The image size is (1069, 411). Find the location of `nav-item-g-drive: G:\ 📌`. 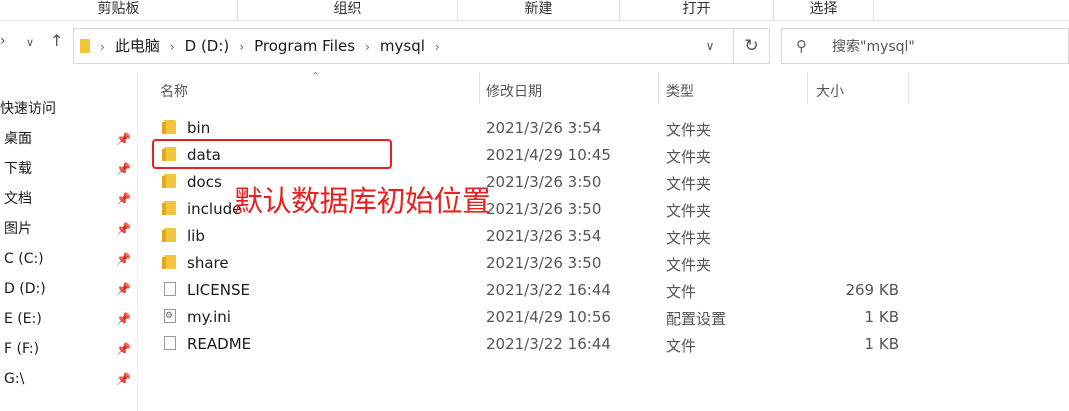

nav-item-g-drive: G:\ 📌 is located at coordinates (68, 379).